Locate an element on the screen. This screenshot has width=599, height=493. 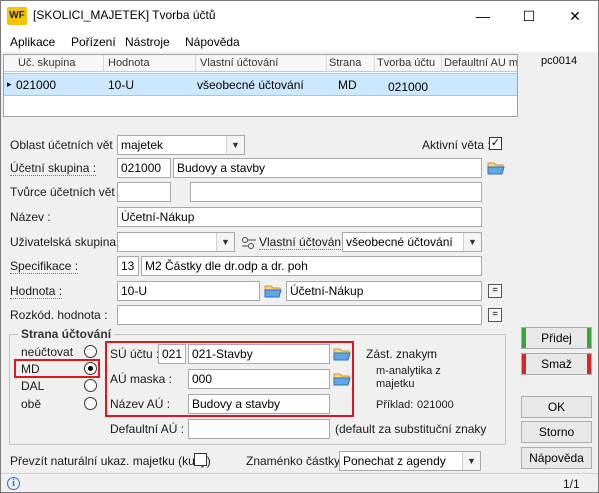
delete-button-label: Smaž is located at coordinates (556, 364).